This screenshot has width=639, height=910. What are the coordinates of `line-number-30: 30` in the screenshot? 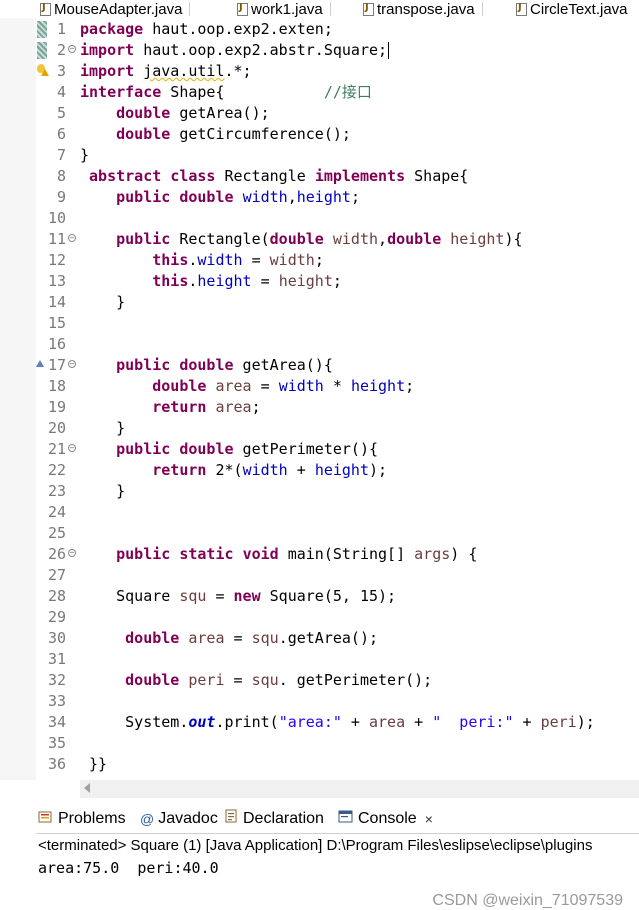 It's located at (37, 638).